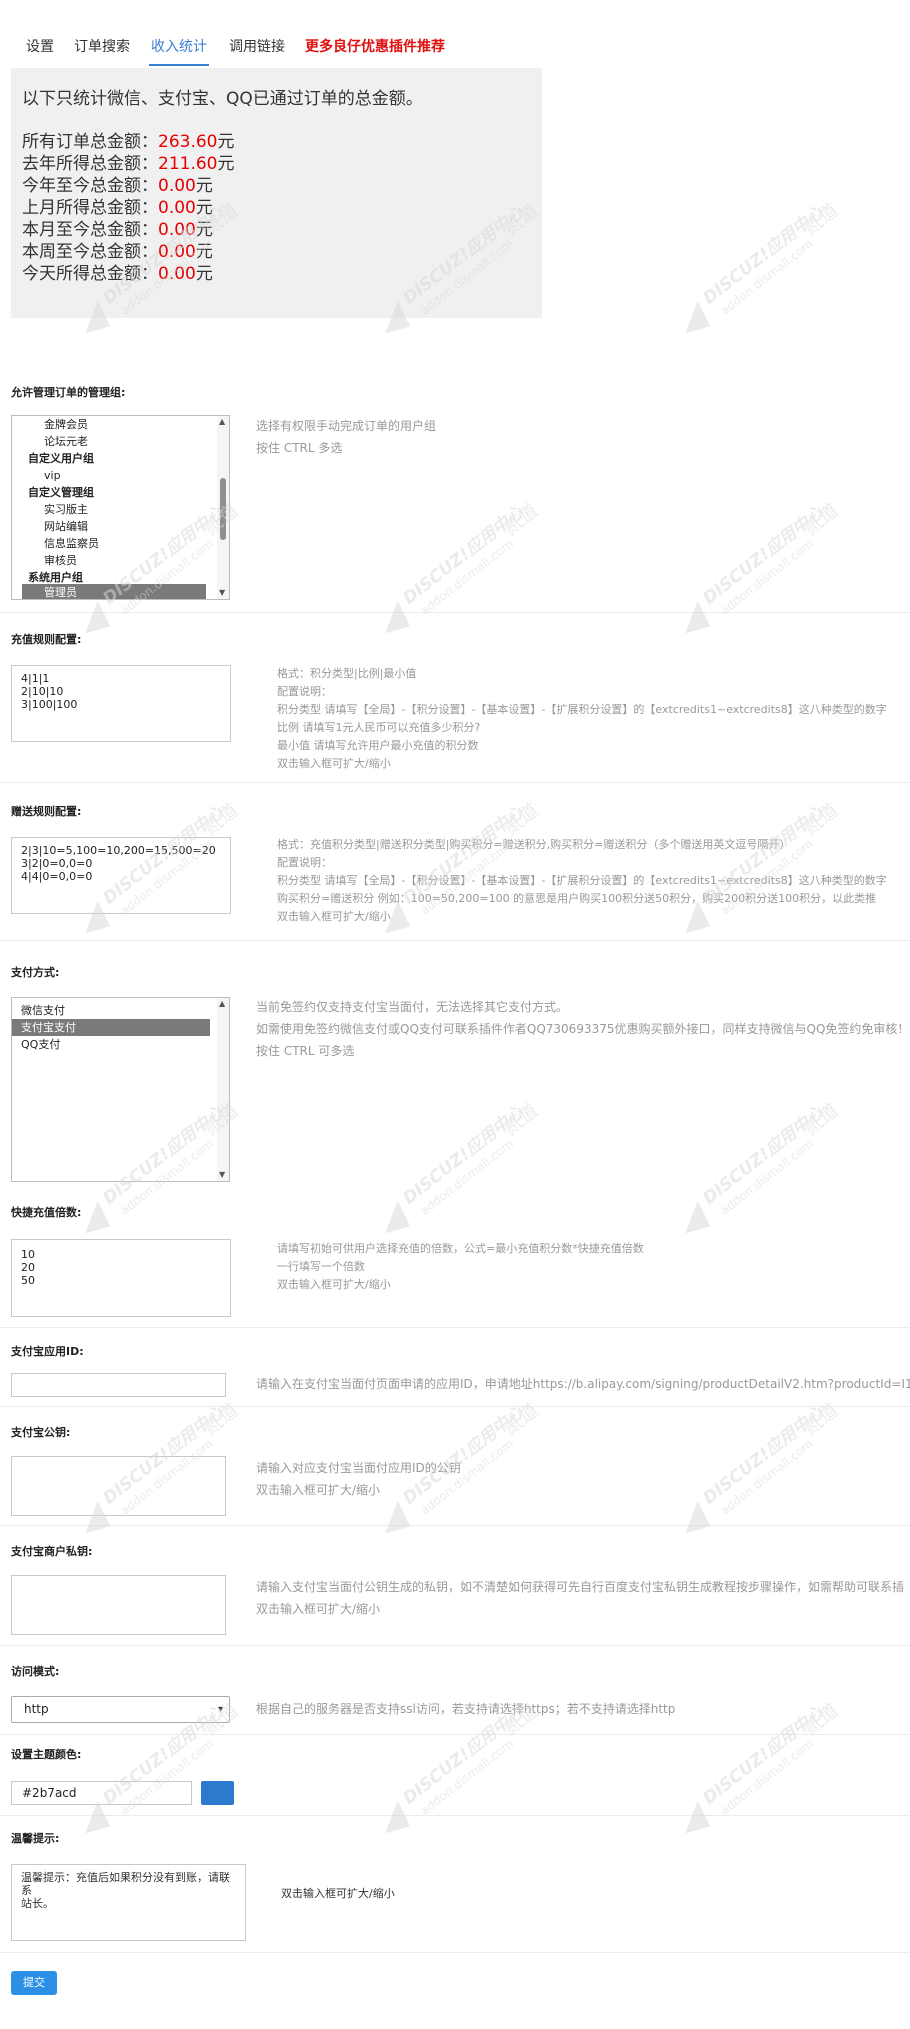  I want to click on alipay-pubkey-title: 支付宝公钥:, so click(41, 1432).